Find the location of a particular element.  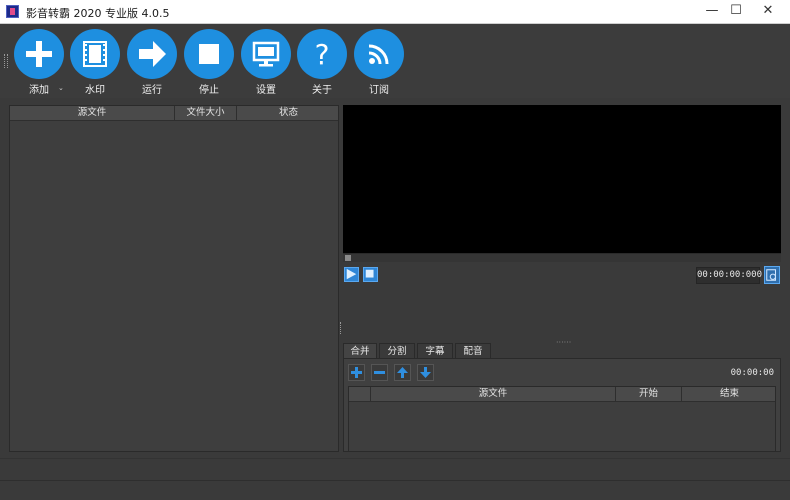

subscribe-label: 订阅 is located at coordinates (379, 90).